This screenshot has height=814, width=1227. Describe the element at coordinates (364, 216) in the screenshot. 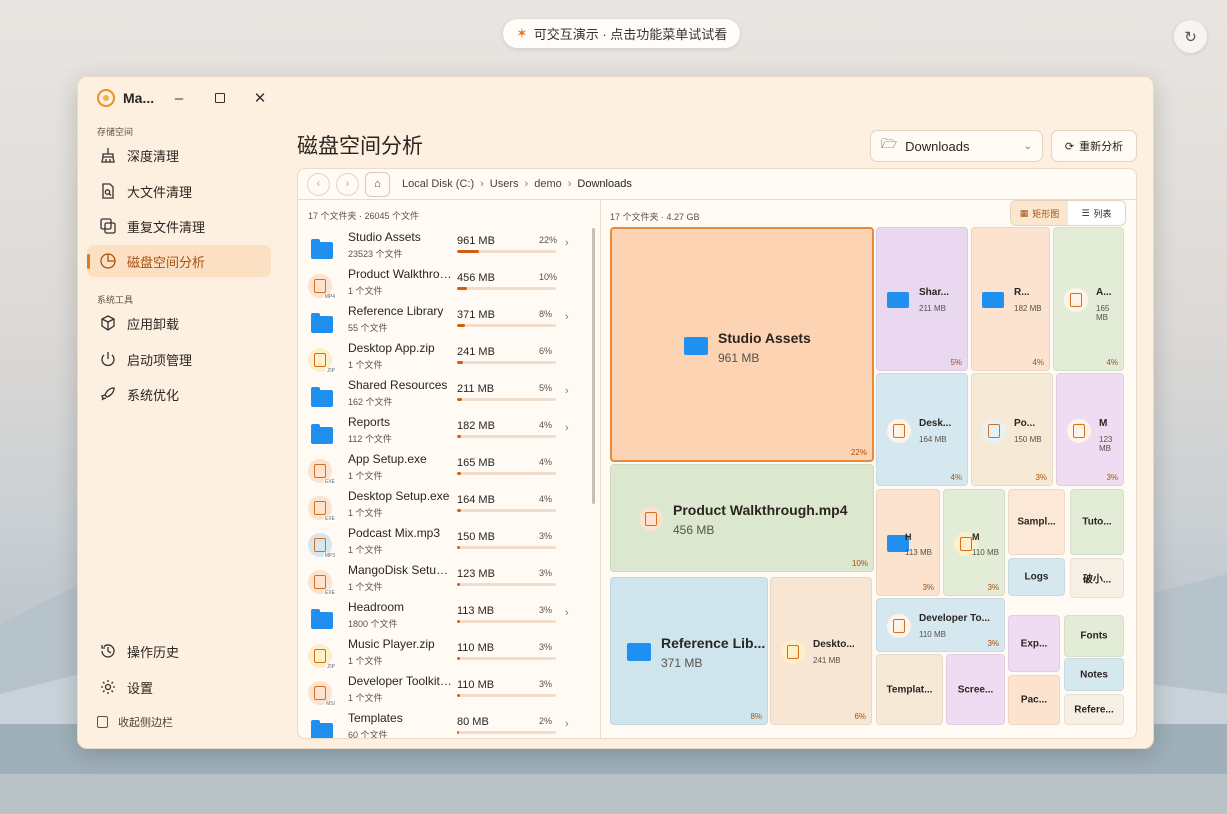

I see `list-summary: 17 个文件夹 · 26045 个文件` at that location.